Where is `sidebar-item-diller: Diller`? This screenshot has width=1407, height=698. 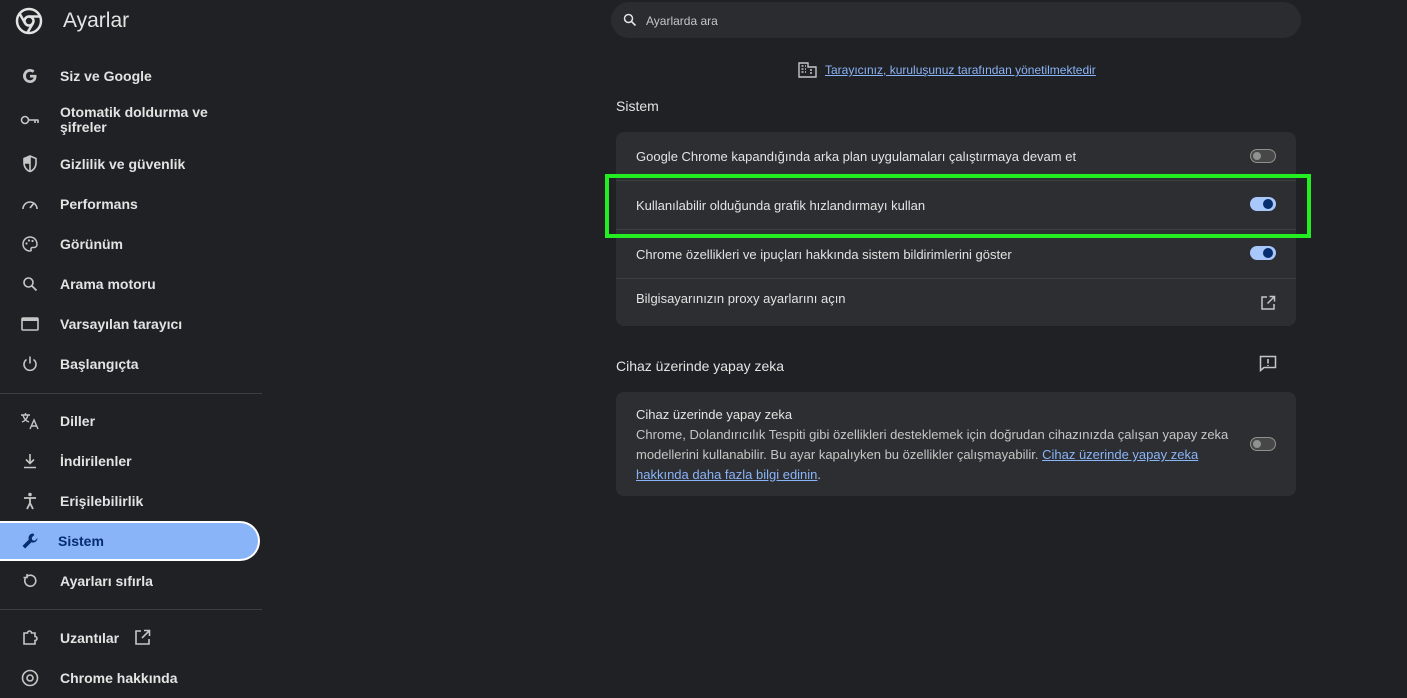
sidebar-item-diller: Diller is located at coordinates (131, 421).